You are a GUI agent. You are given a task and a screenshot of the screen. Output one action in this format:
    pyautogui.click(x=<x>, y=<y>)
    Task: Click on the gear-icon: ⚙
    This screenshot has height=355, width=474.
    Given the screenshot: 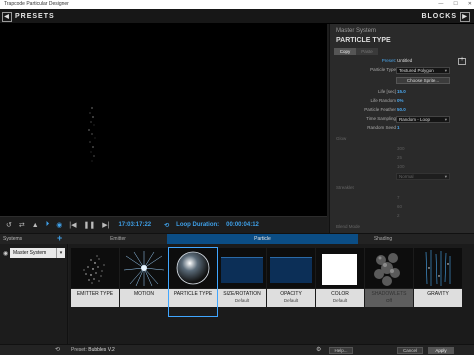 What is the action you would take?
    pyautogui.click(x=318, y=349)
    